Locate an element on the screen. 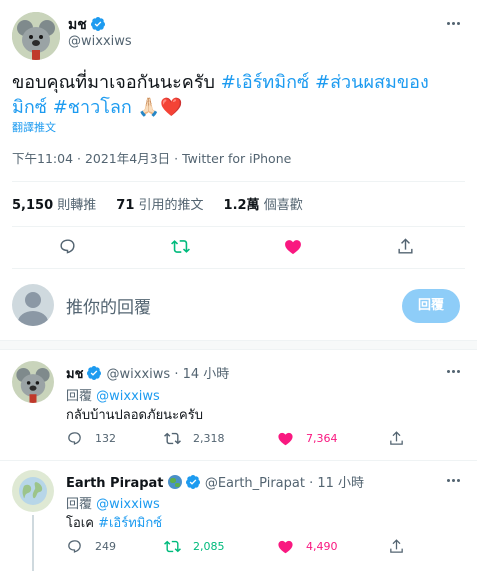 The width and height of the screenshot is (477, 571). like-action: 4,490 is located at coordinates (307, 546).